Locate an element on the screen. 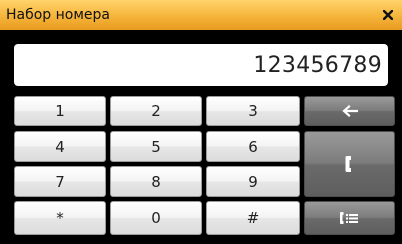  key-8: 8 is located at coordinates (156, 181).